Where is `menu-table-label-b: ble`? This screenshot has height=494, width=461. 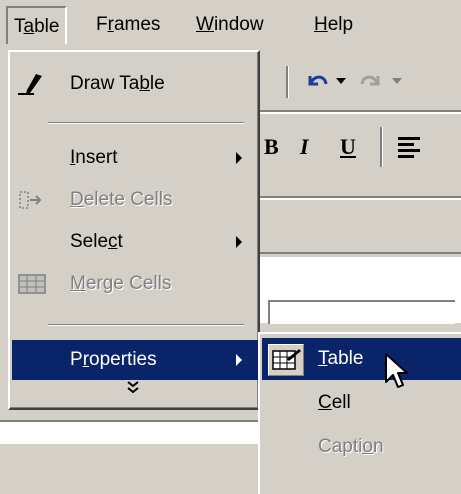
menu-table-label-b: ble is located at coordinates (47, 26).